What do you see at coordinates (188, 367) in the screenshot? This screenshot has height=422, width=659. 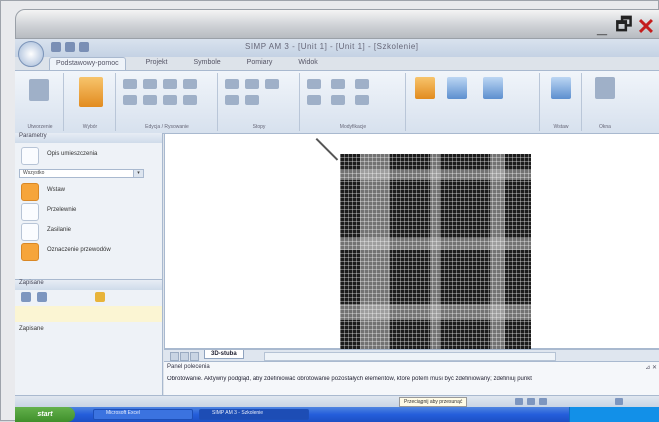 I see `command-panel-title: Panel polecenia` at bounding box center [188, 367].